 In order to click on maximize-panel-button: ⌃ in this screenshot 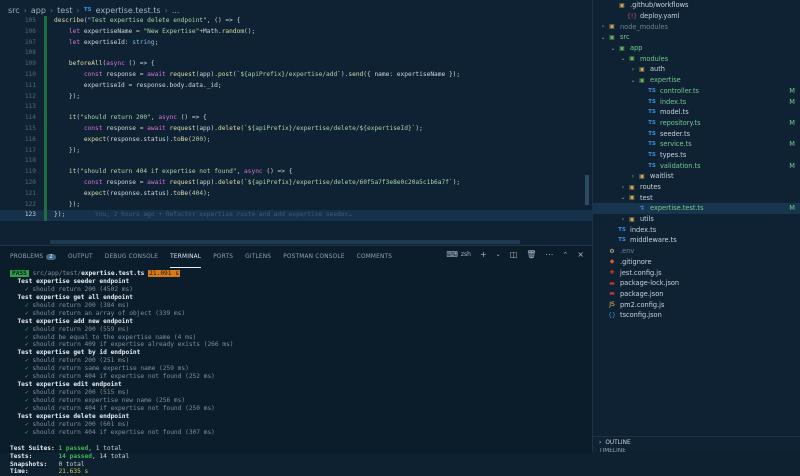, I will do `click(565, 255)`.